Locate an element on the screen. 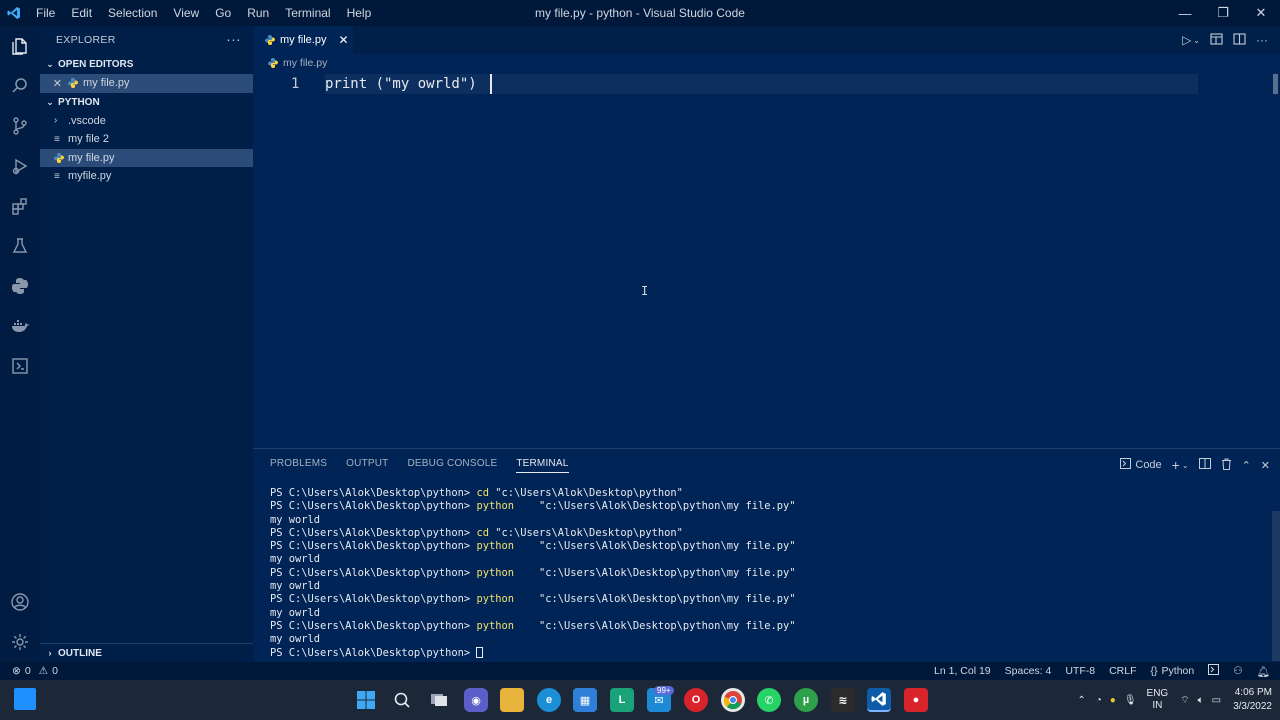 Image resolution: width=1280 pixels, height=720 pixels. taskbar-search-icon is located at coordinates (402, 700).